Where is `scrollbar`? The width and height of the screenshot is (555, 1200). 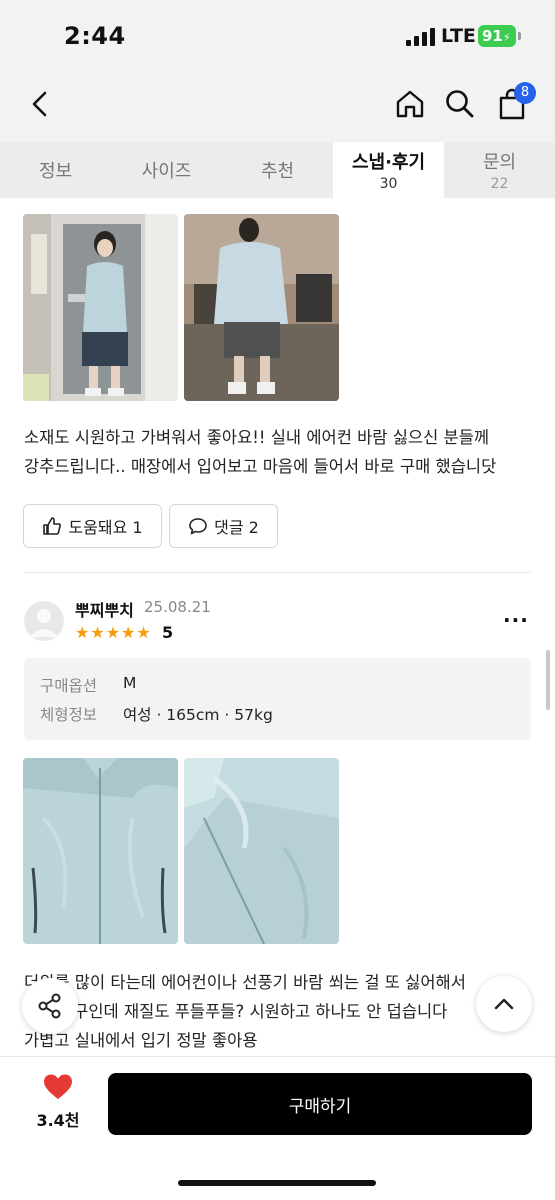
scrollbar is located at coordinates (548, 680).